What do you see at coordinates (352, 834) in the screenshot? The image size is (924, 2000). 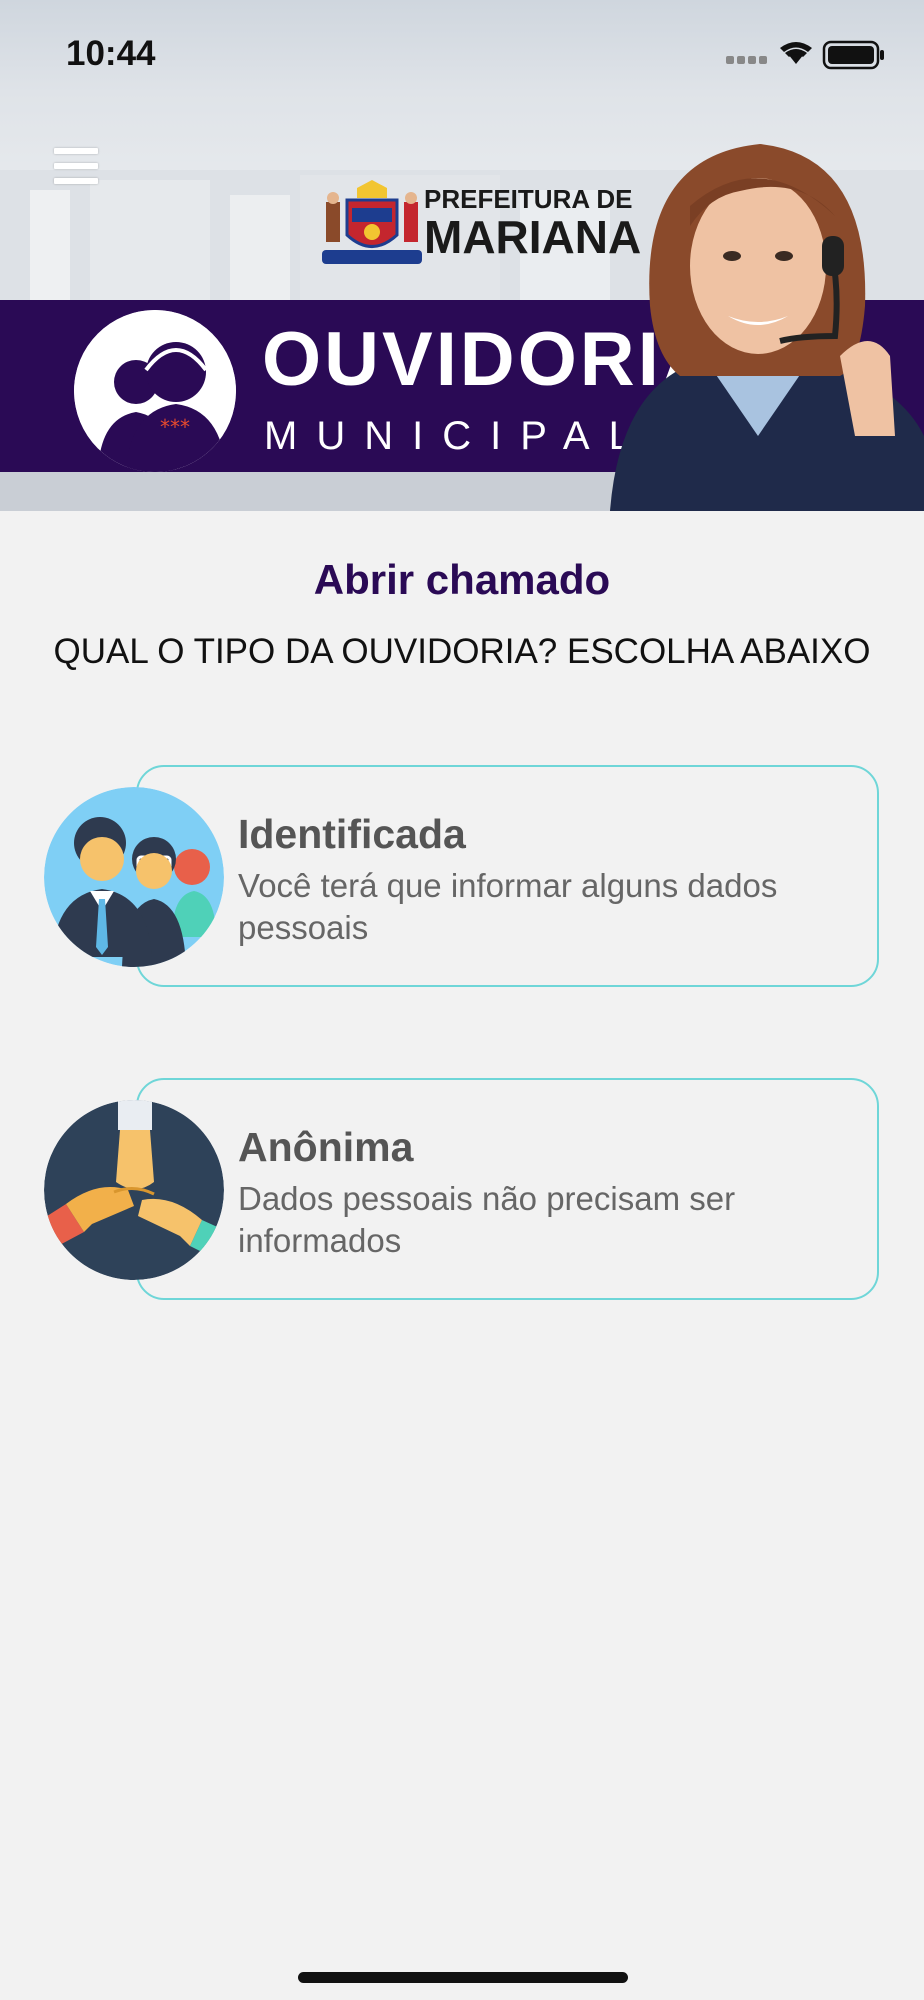 I see `option-title: Identificada` at bounding box center [352, 834].